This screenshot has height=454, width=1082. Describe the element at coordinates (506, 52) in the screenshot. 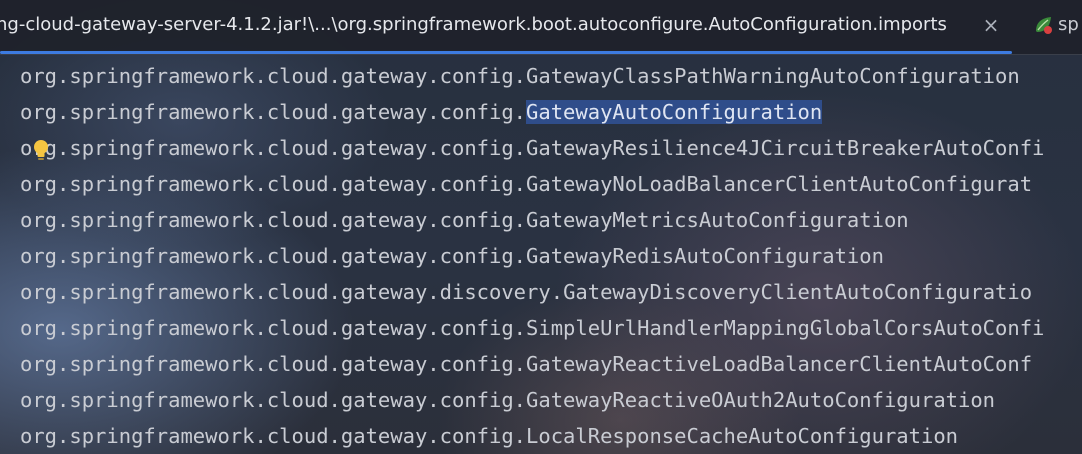

I see `active-tab-indicator` at that location.